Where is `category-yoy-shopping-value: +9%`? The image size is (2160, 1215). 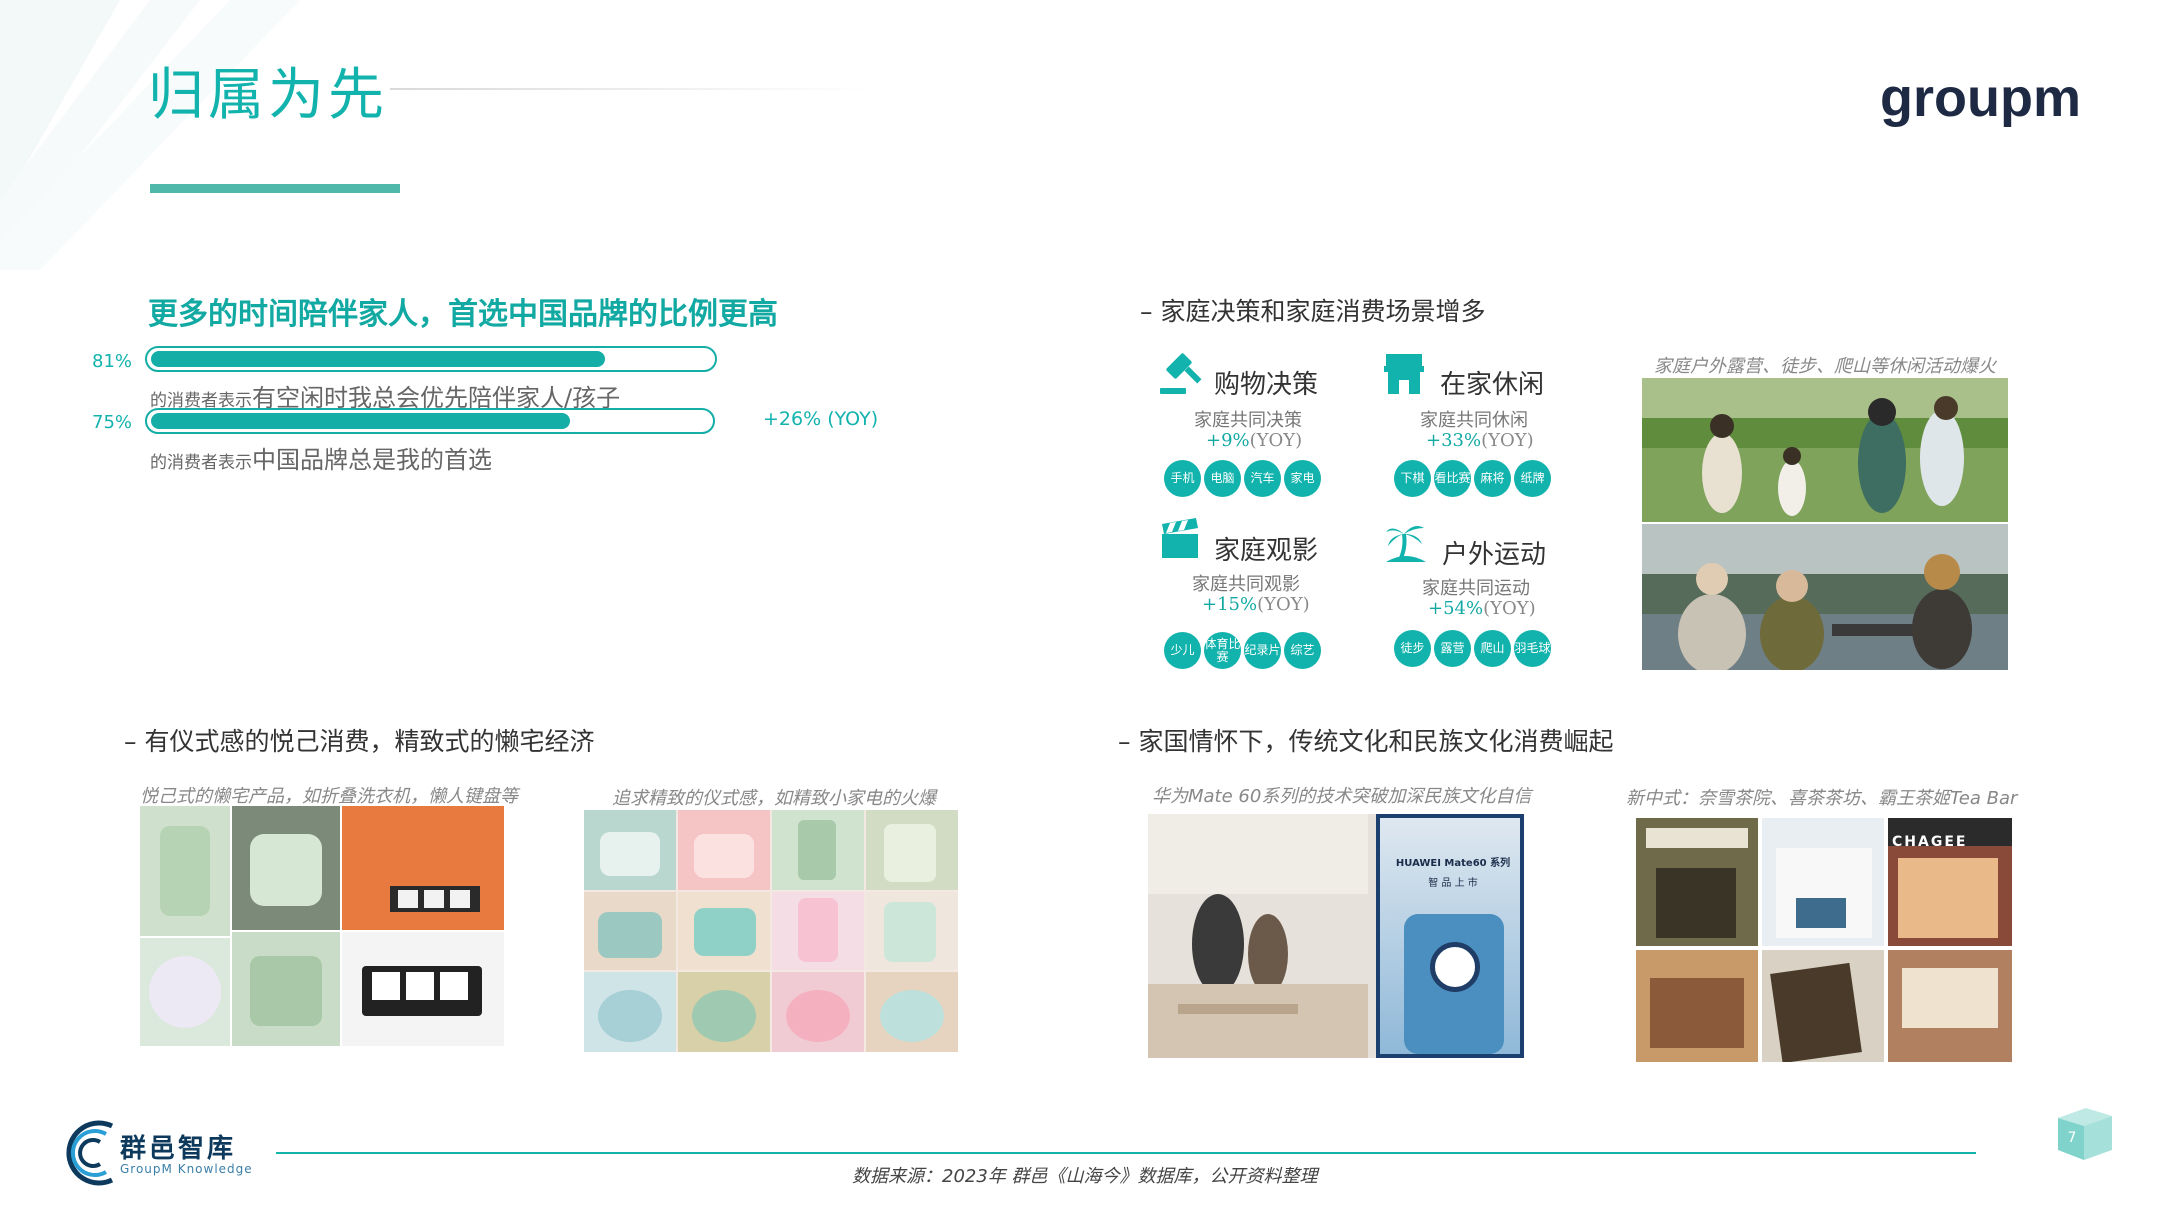
category-yoy-shopping-value: +9% is located at coordinates (1228, 440).